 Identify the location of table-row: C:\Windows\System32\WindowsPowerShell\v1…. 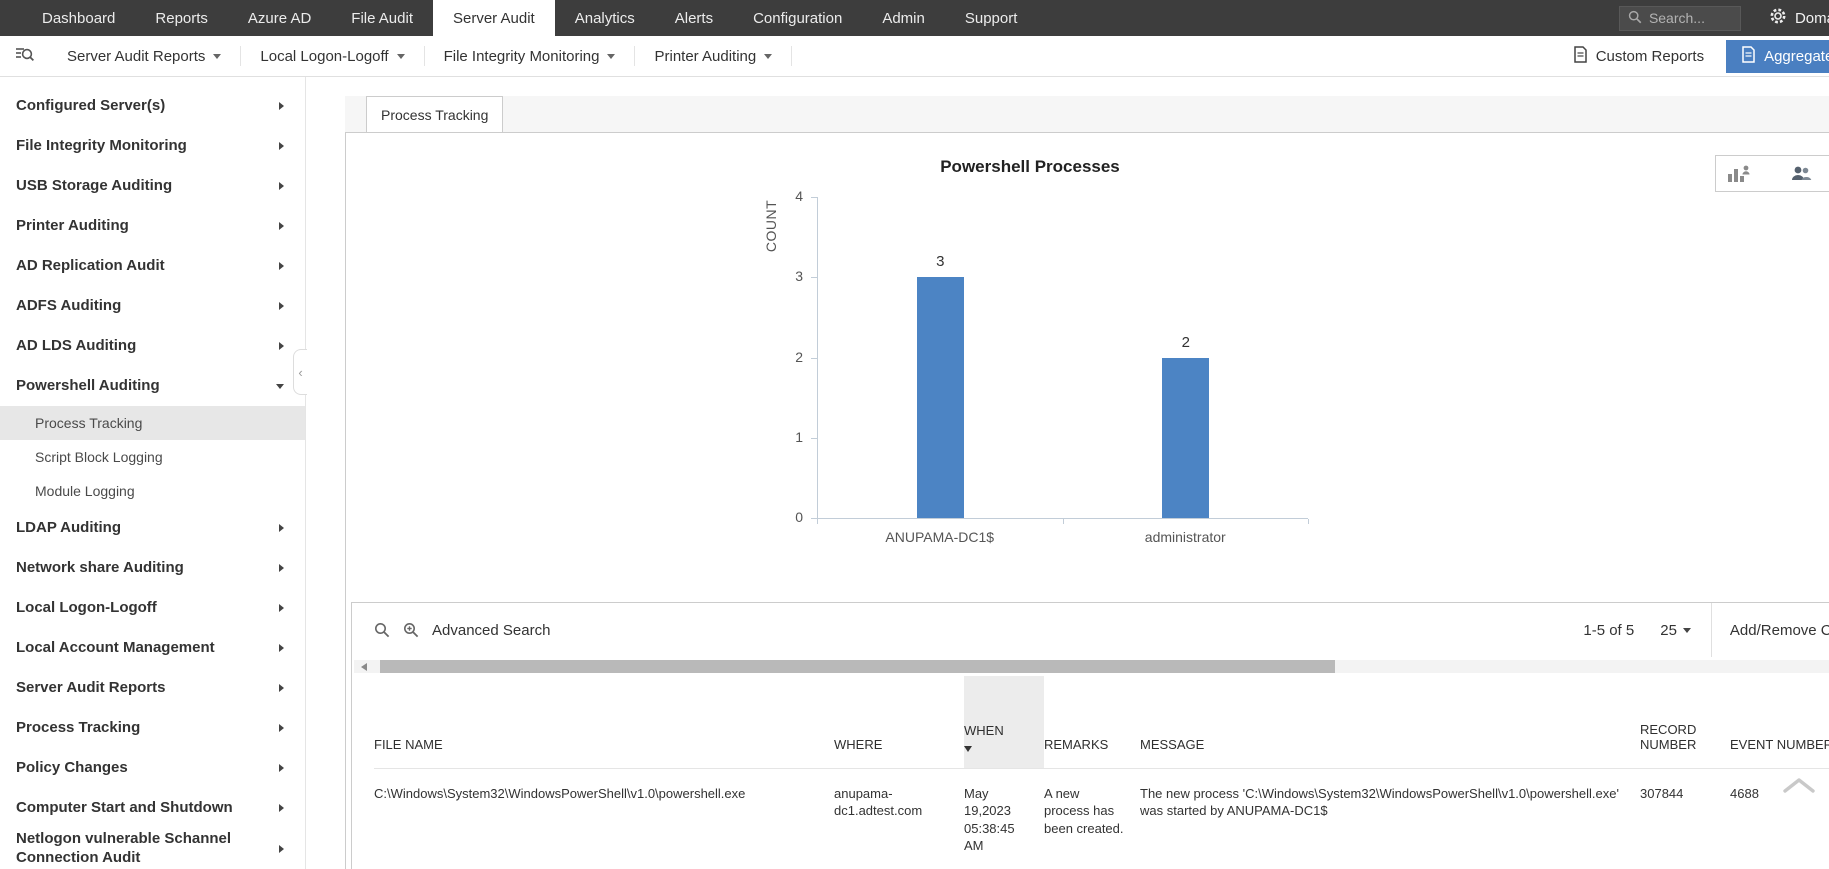
(1101, 818).